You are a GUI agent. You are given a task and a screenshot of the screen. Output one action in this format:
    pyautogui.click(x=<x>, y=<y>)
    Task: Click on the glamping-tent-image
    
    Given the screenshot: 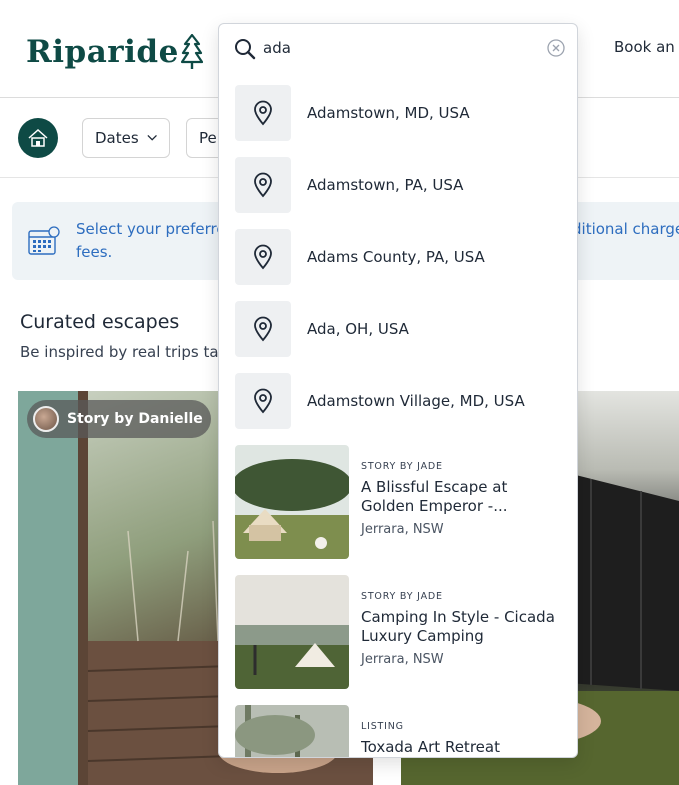 What is the action you would take?
    pyautogui.click(x=292, y=502)
    